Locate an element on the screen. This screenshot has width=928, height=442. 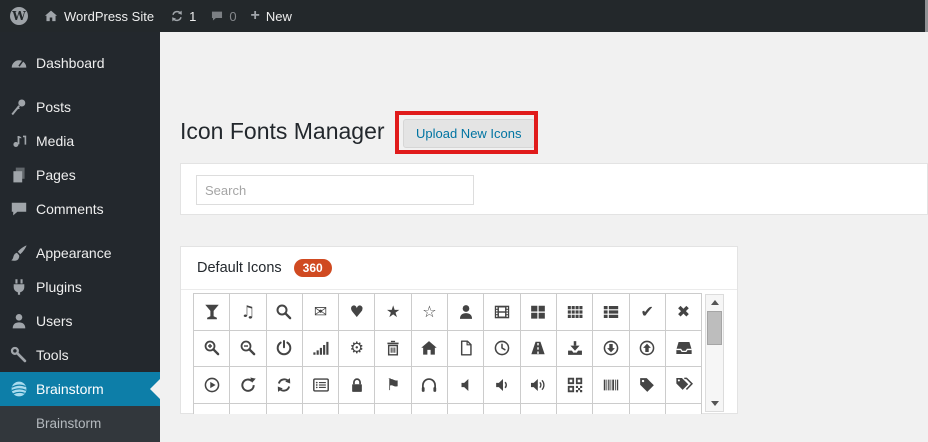
sidebar-item-dashboard: Dashboard is located at coordinates (80, 63).